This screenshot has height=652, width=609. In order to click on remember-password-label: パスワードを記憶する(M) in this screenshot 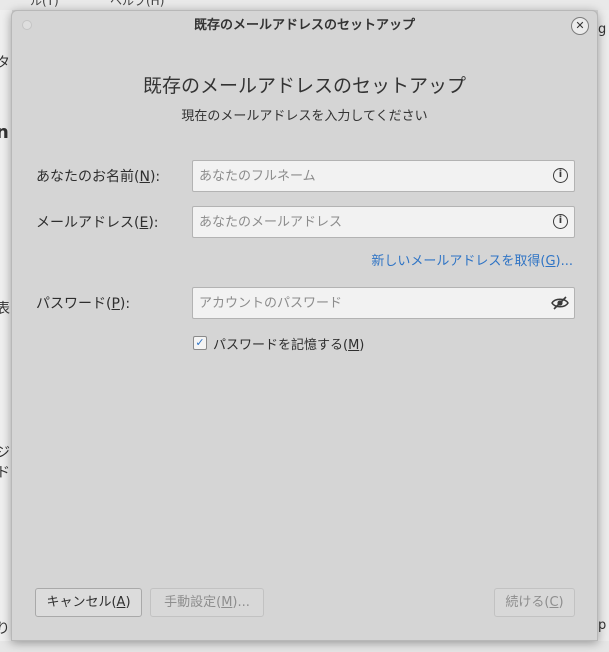, I will do `click(288, 343)`.